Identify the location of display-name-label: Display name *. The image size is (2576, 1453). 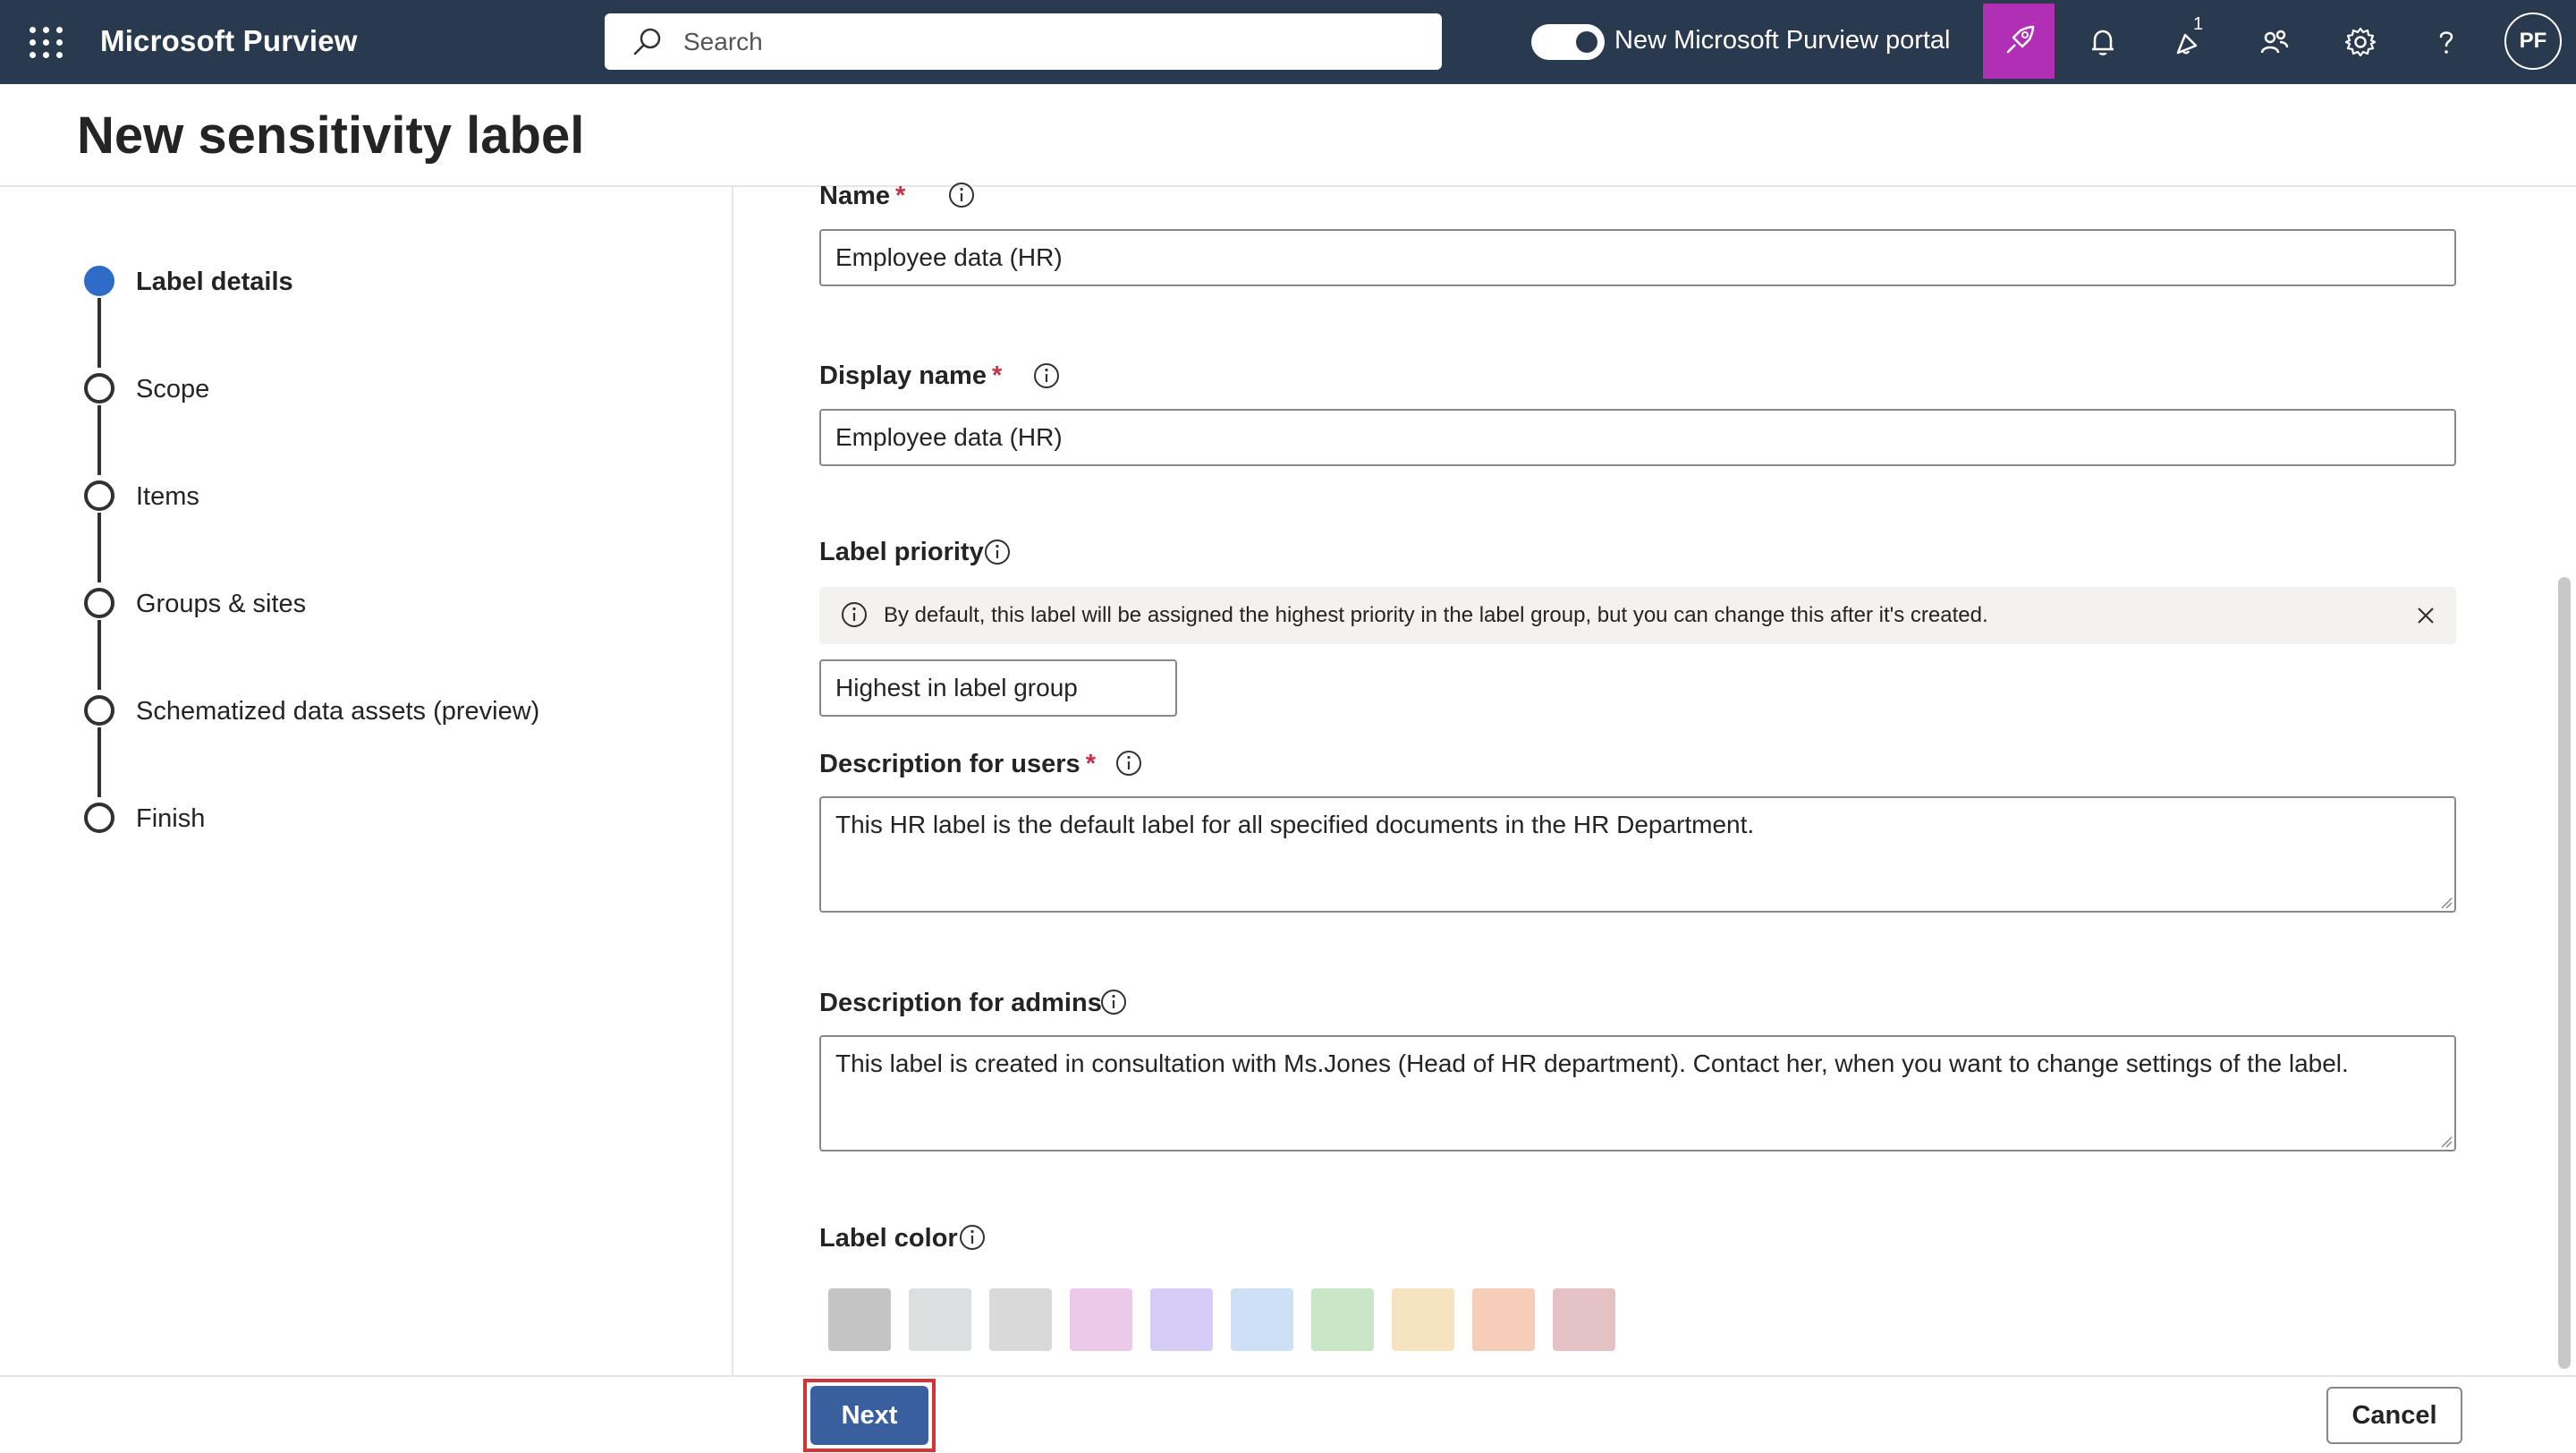
(911, 375).